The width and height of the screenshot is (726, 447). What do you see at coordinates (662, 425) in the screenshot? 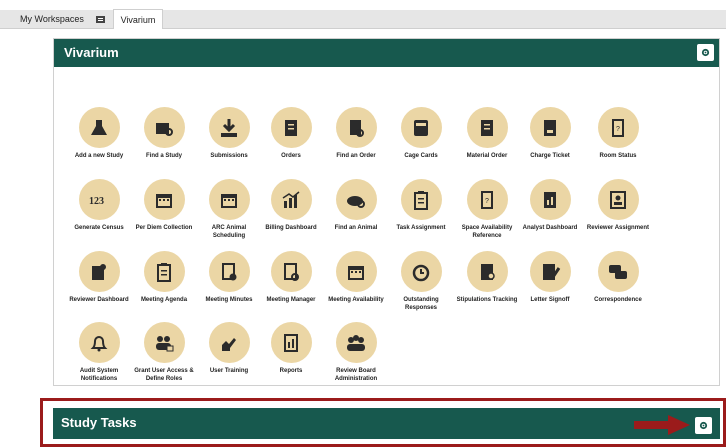
I see `arrow-icon` at bounding box center [662, 425].